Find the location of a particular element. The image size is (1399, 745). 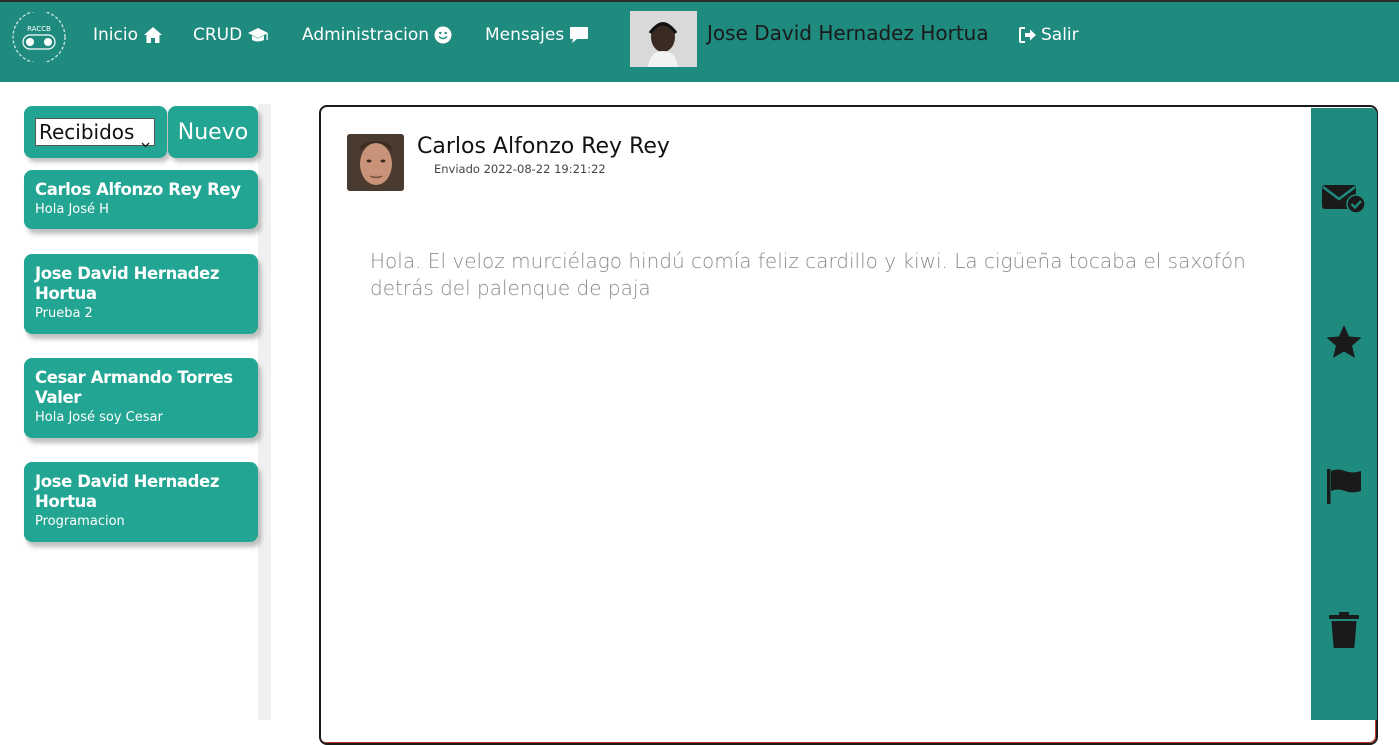

sidebar-scrollbar is located at coordinates (264, 412).